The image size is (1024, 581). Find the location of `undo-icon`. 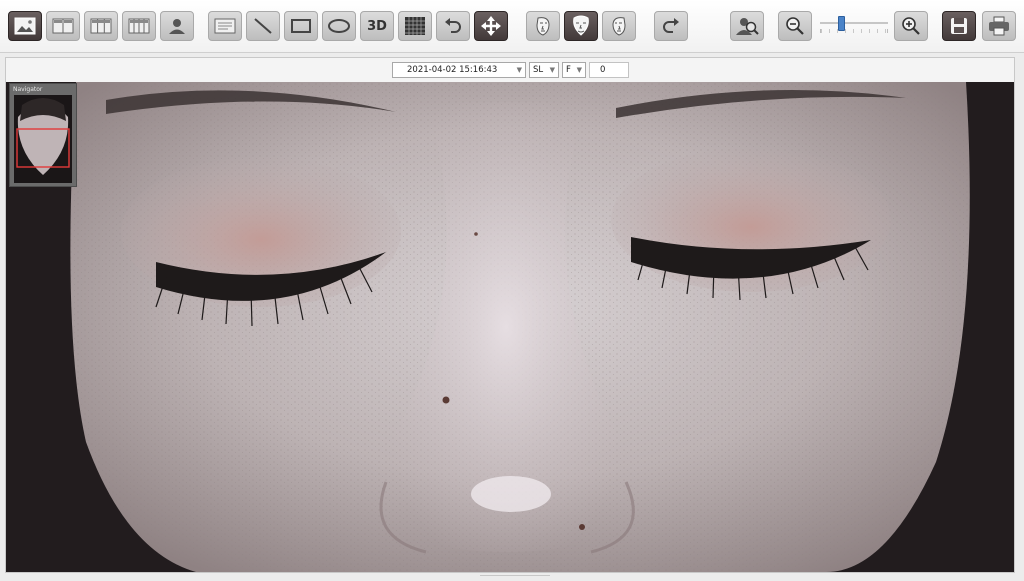

undo-icon is located at coordinates (453, 25).